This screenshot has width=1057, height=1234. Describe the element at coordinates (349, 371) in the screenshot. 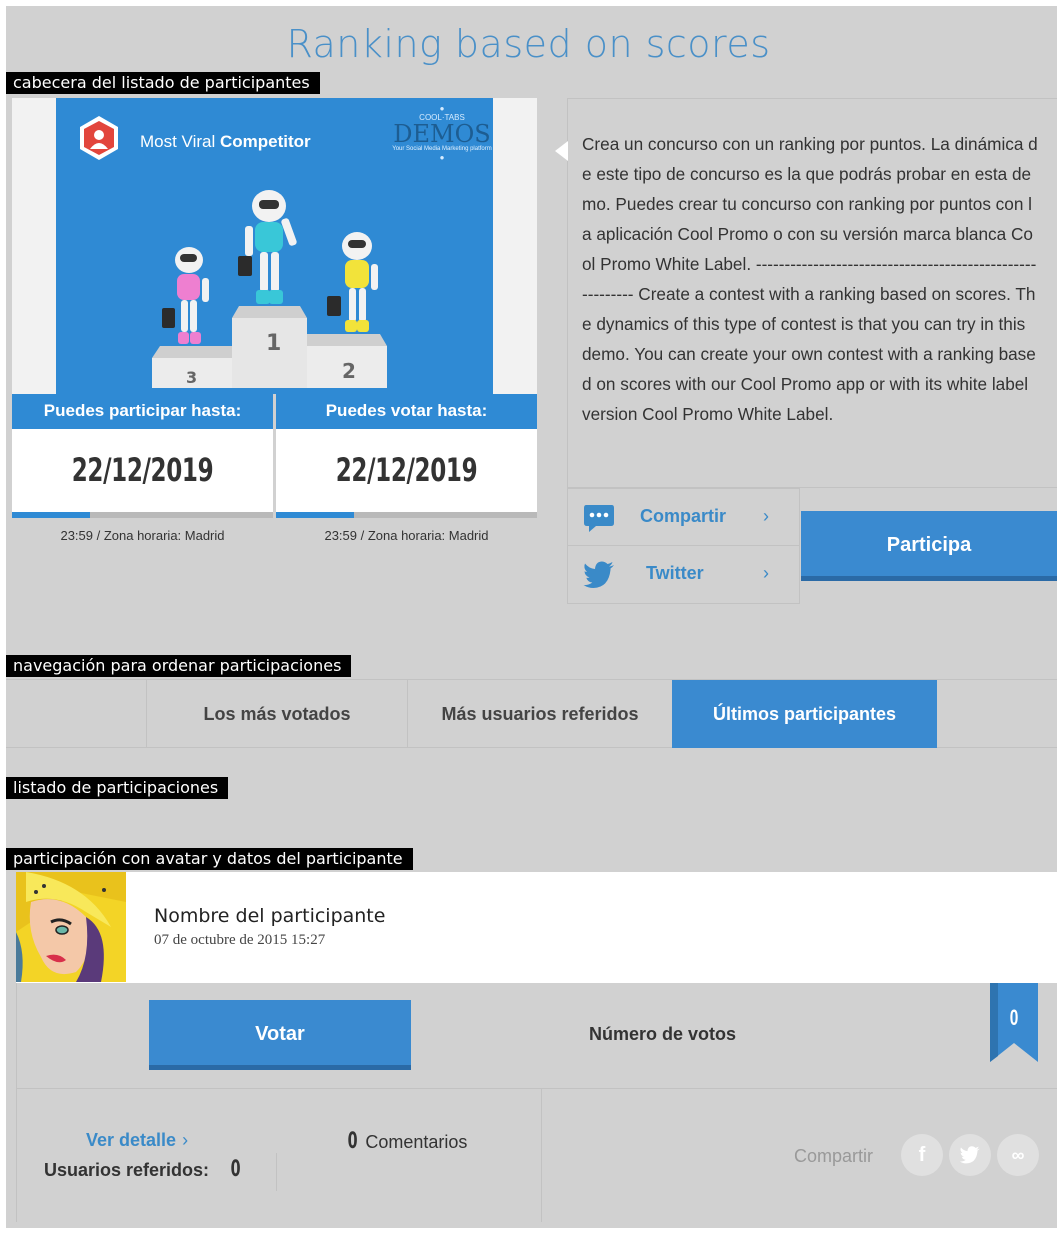

I see `podium-second: 2` at that location.